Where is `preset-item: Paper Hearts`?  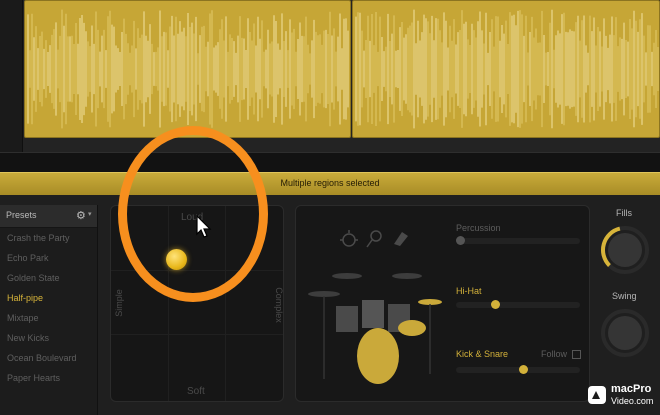
preset-item: Paper Hearts is located at coordinates (33, 378).